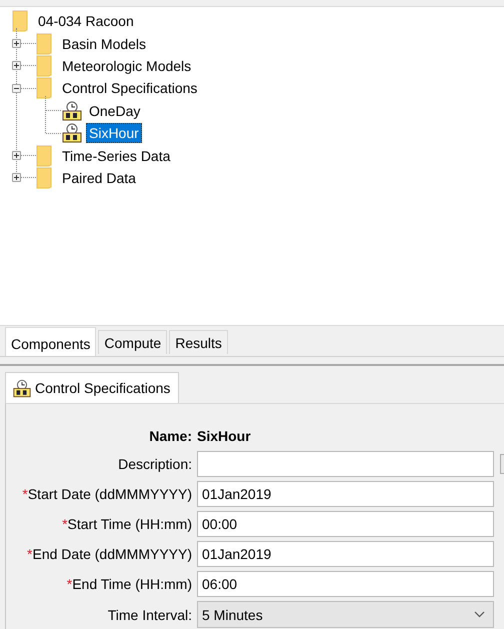 This screenshot has width=504, height=629. What do you see at coordinates (345, 524) in the screenshot?
I see `input-field: 00:00` at bounding box center [345, 524].